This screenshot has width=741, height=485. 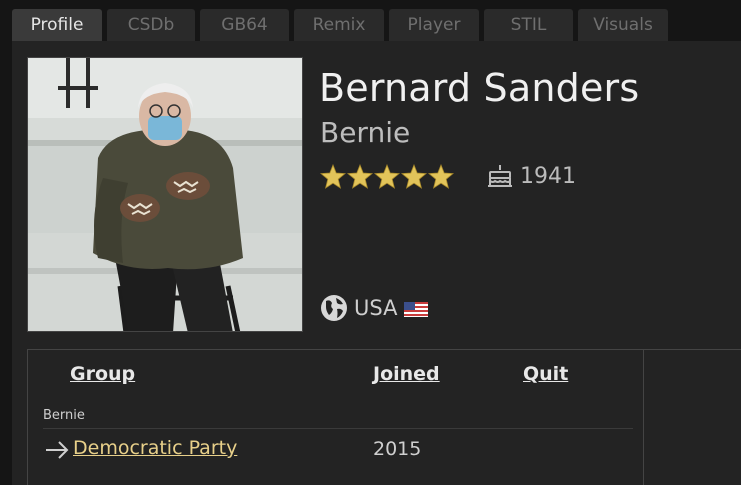 I want to click on header-group: Group, so click(x=102, y=374).